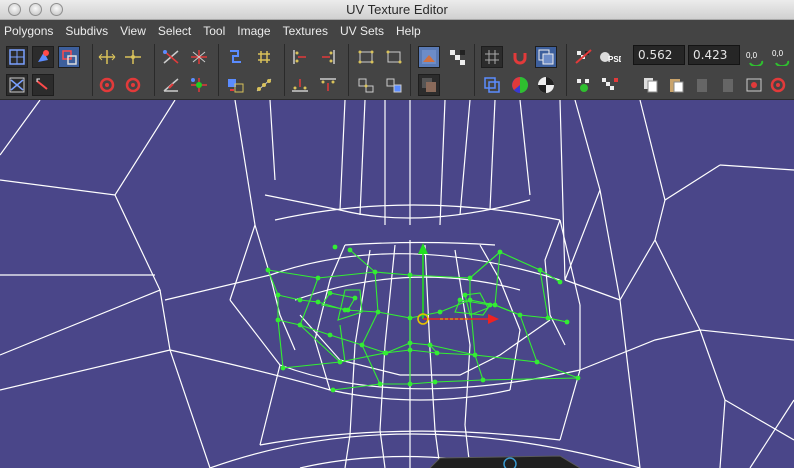  Describe the element at coordinates (43, 85) in the screenshot. I see `uv-smudge-icon` at that location.